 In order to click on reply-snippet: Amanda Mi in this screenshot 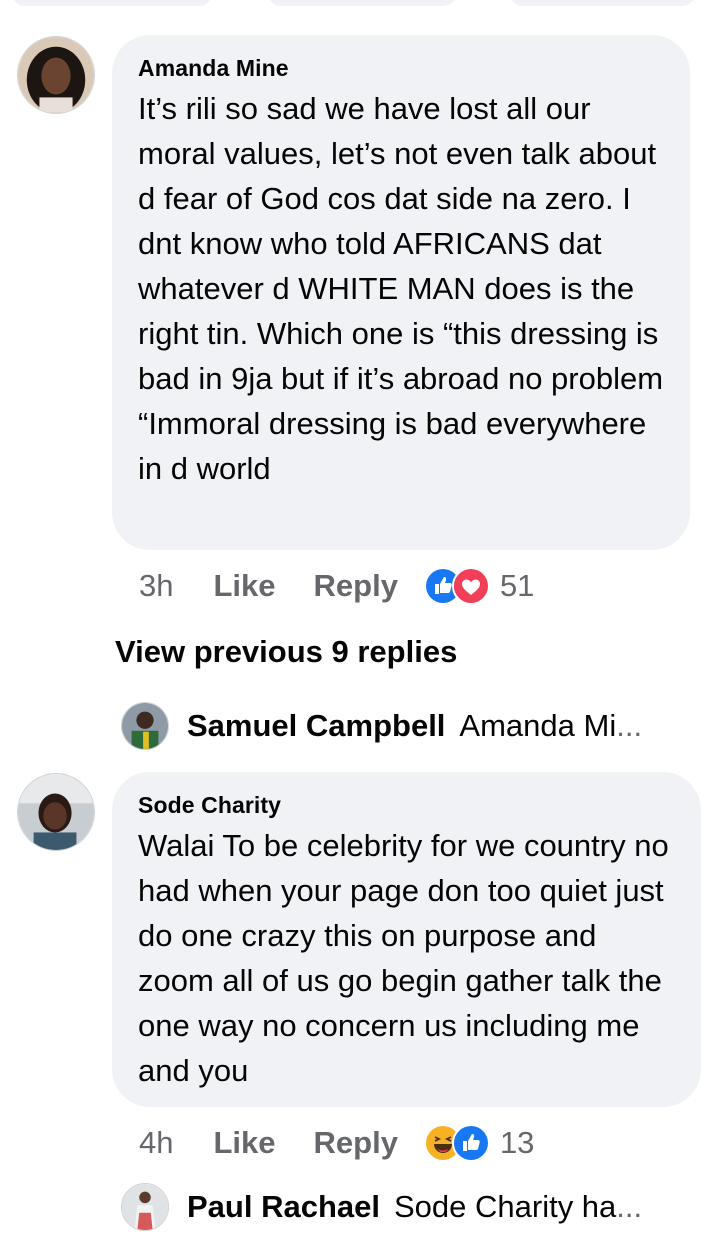, I will do `click(538, 725)`.